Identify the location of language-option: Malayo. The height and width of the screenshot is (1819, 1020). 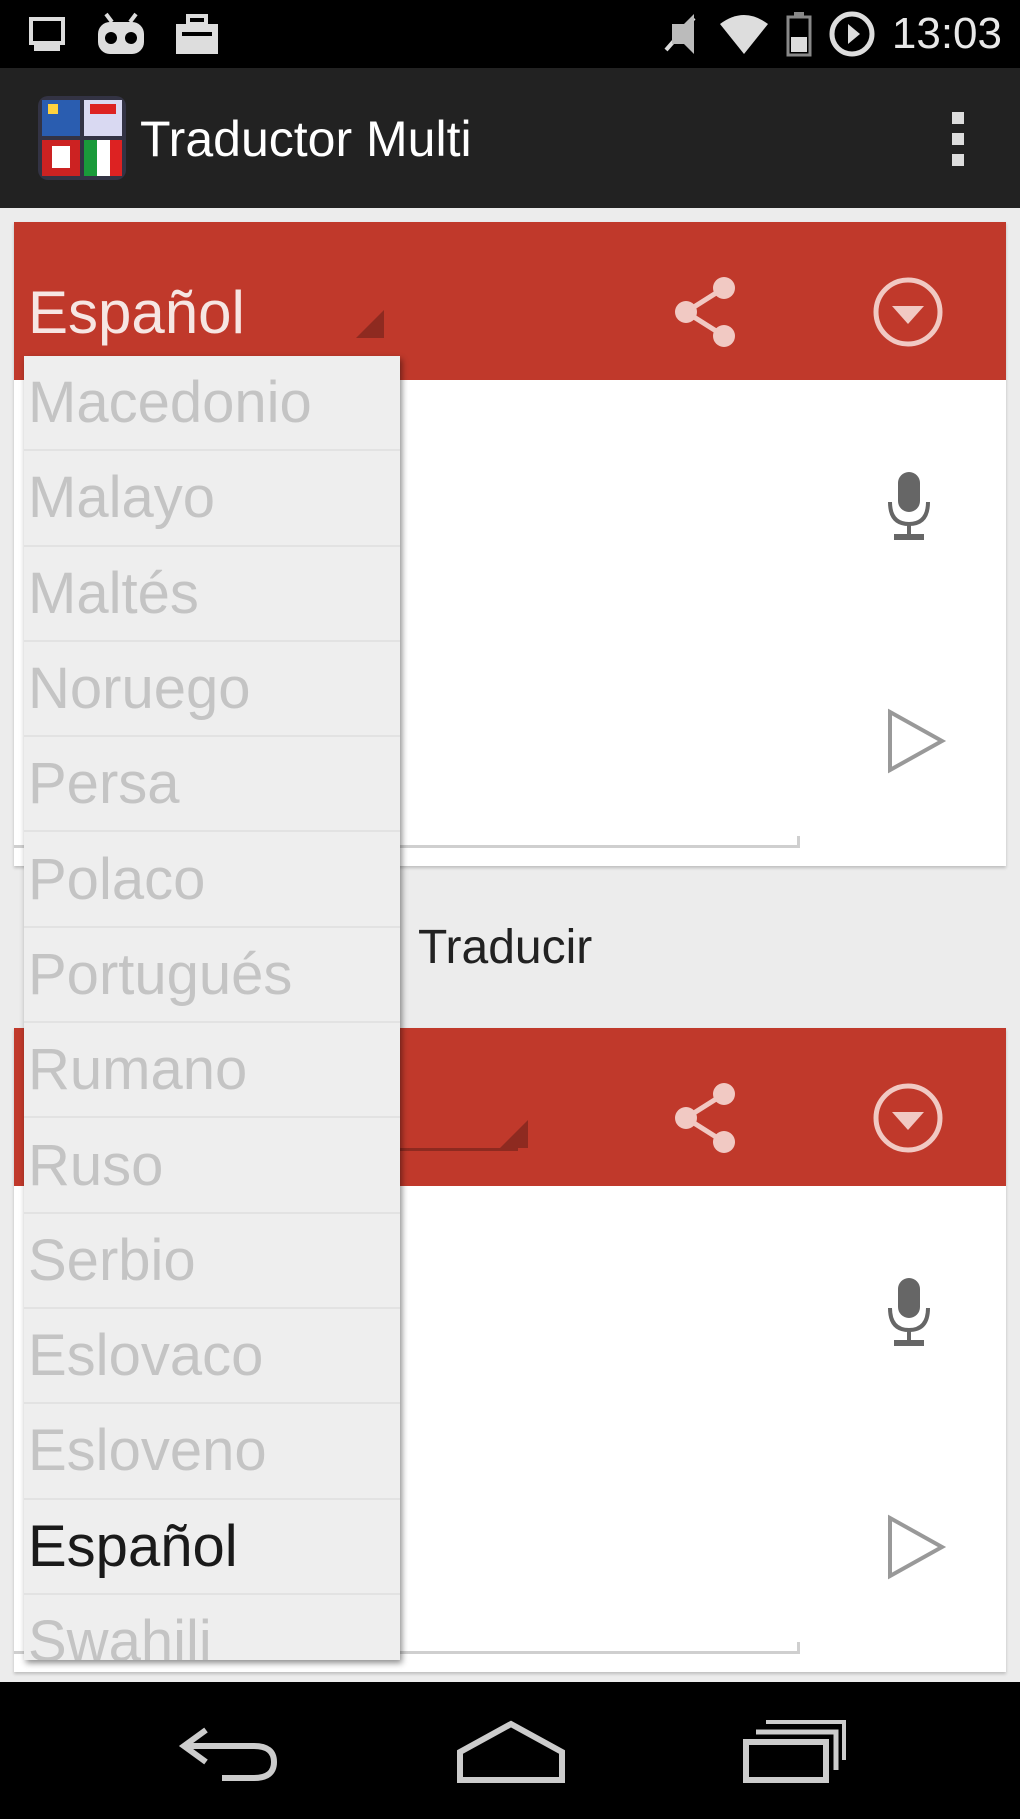
(212, 499).